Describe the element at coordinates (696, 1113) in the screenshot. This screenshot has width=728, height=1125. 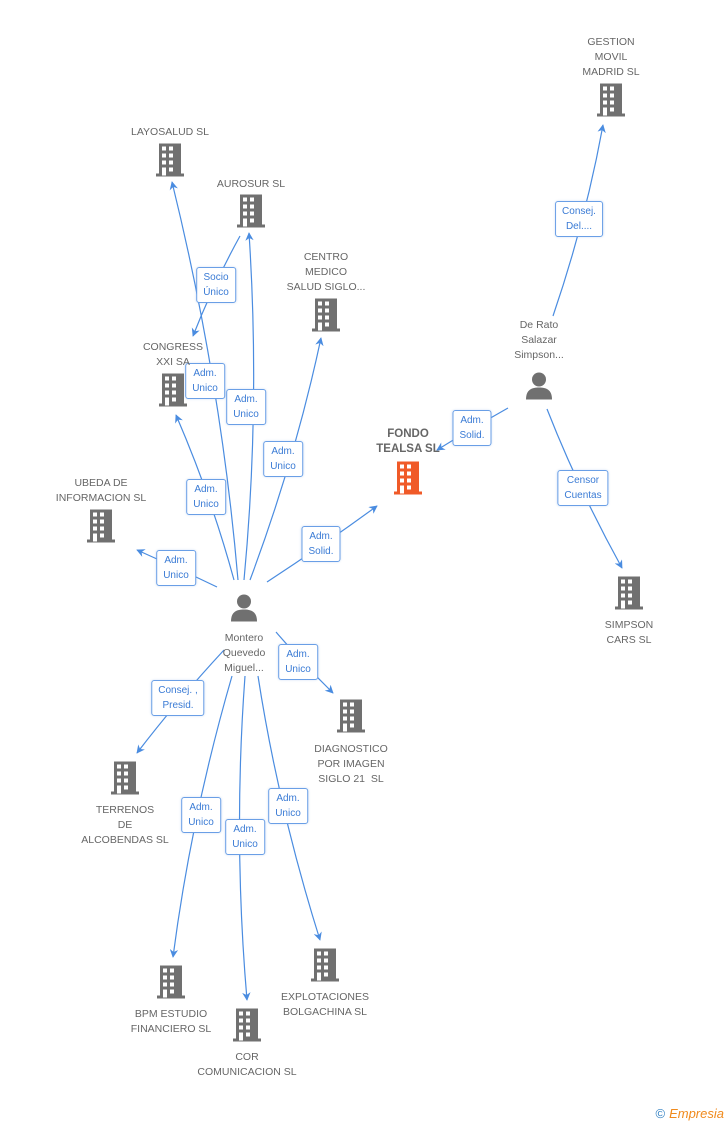
I see `brand-logo: Empresia` at that location.